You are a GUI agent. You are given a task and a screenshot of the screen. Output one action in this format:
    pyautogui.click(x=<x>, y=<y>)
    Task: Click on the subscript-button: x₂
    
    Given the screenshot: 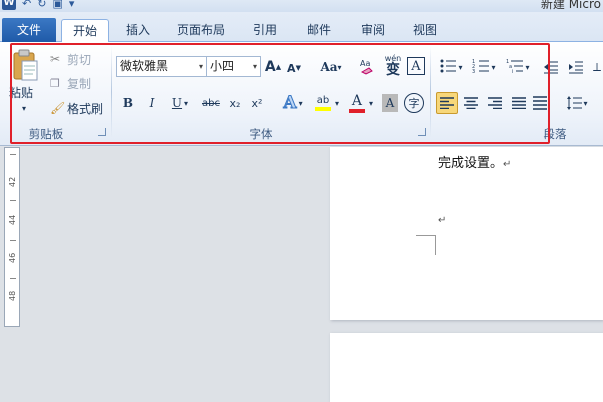 What is the action you would take?
    pyautogui.click(x=235, y=103)
    